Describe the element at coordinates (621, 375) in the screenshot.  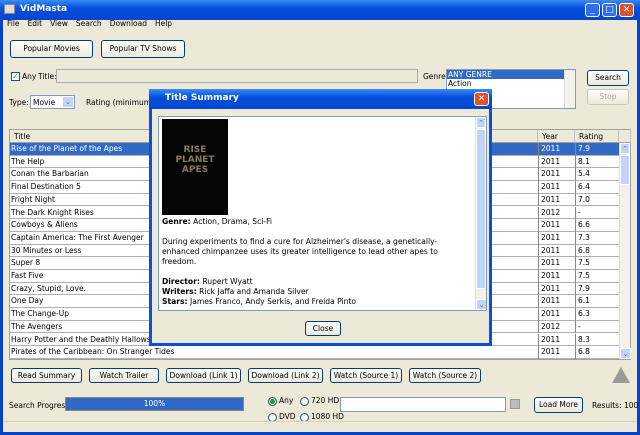
I see `warning-icon` at that location.